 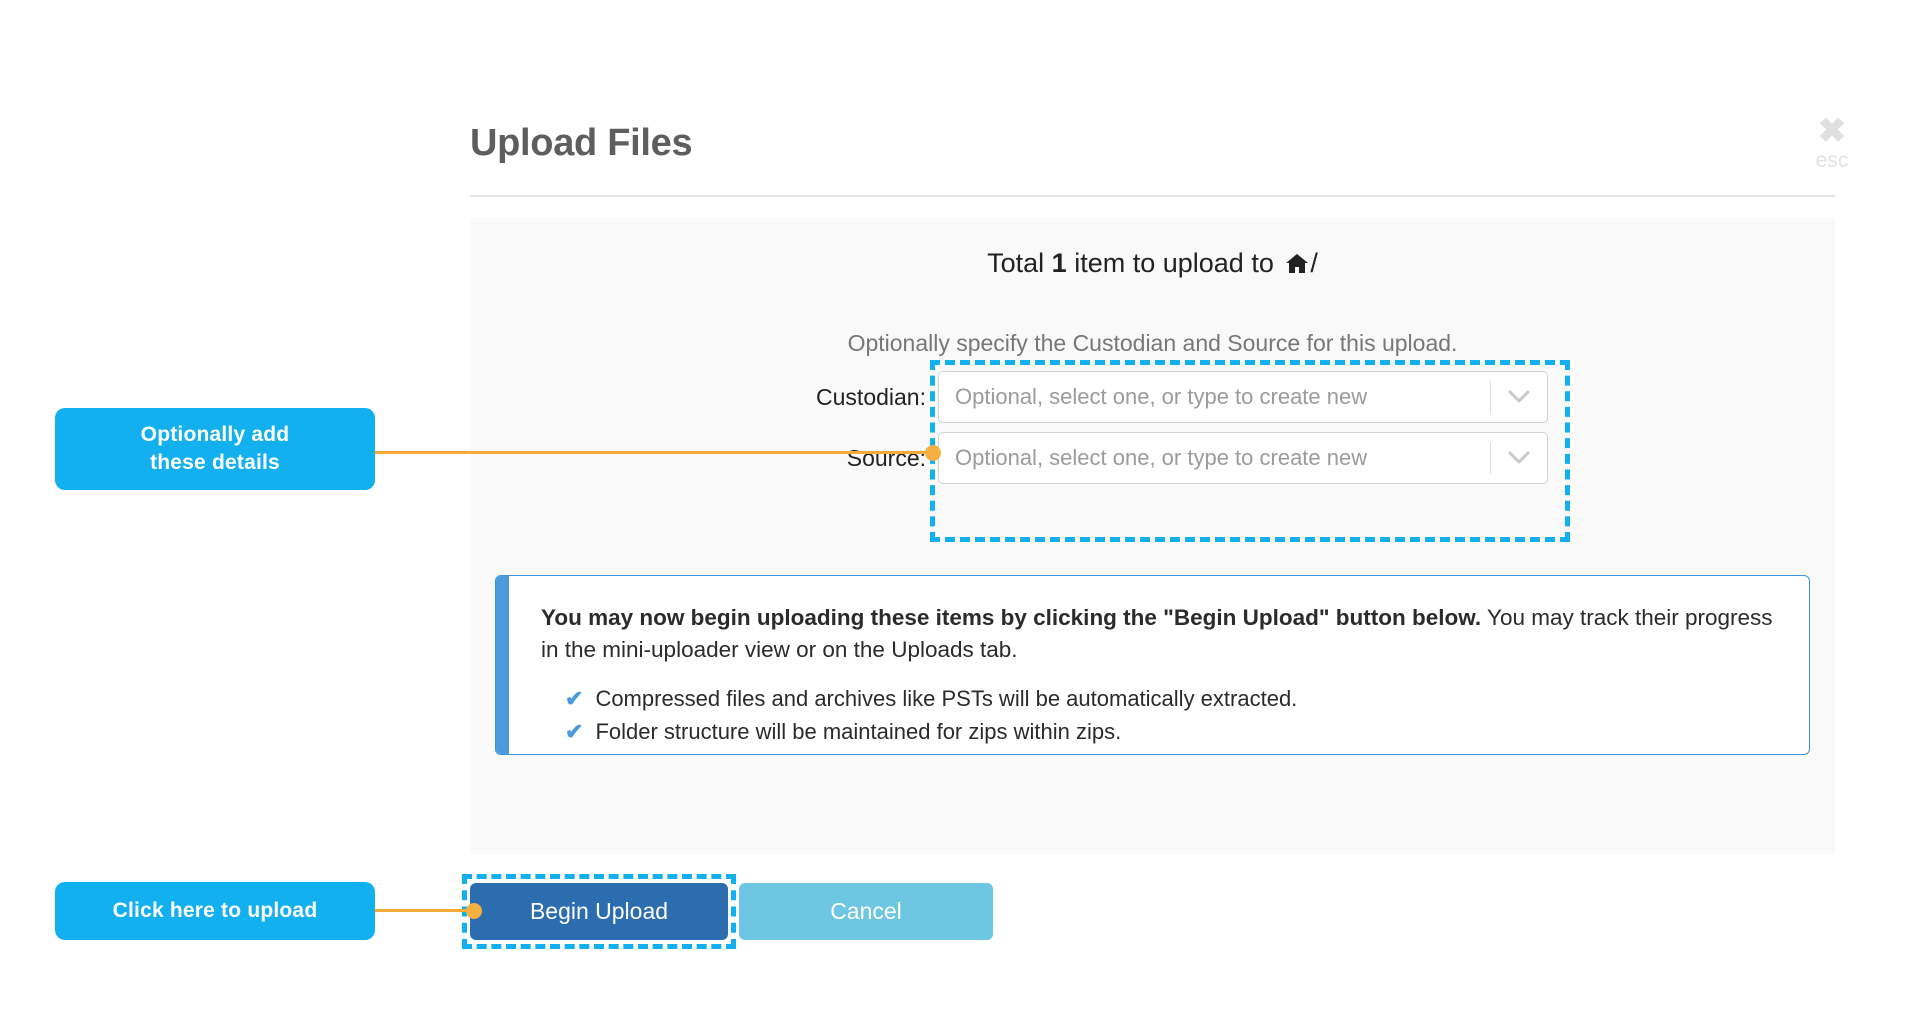 I want to click on cancel-button: Cancel, so click(x=866, y=911).